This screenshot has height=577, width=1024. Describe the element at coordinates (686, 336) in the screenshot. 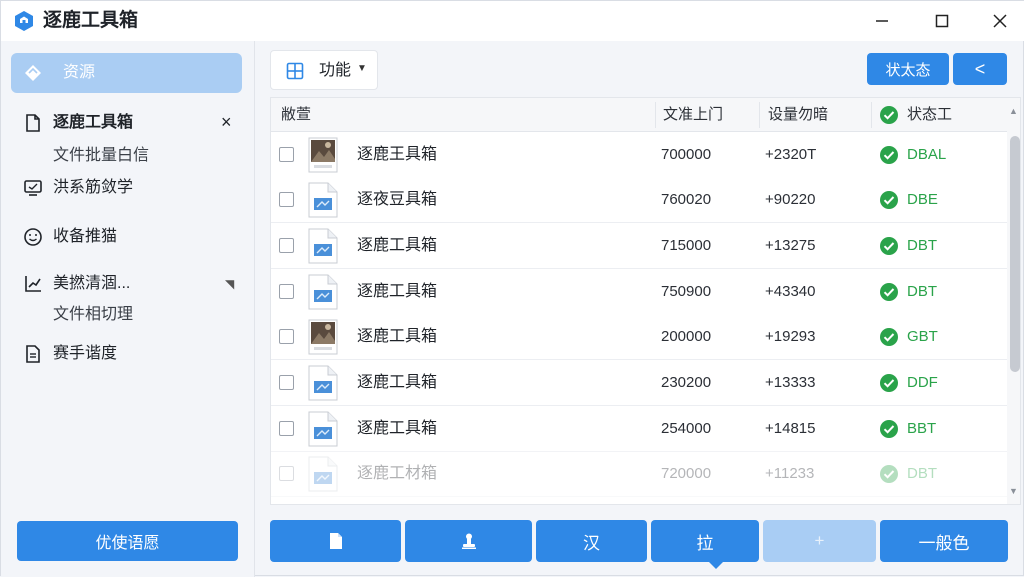

I see `file-size: 200000` at that location.